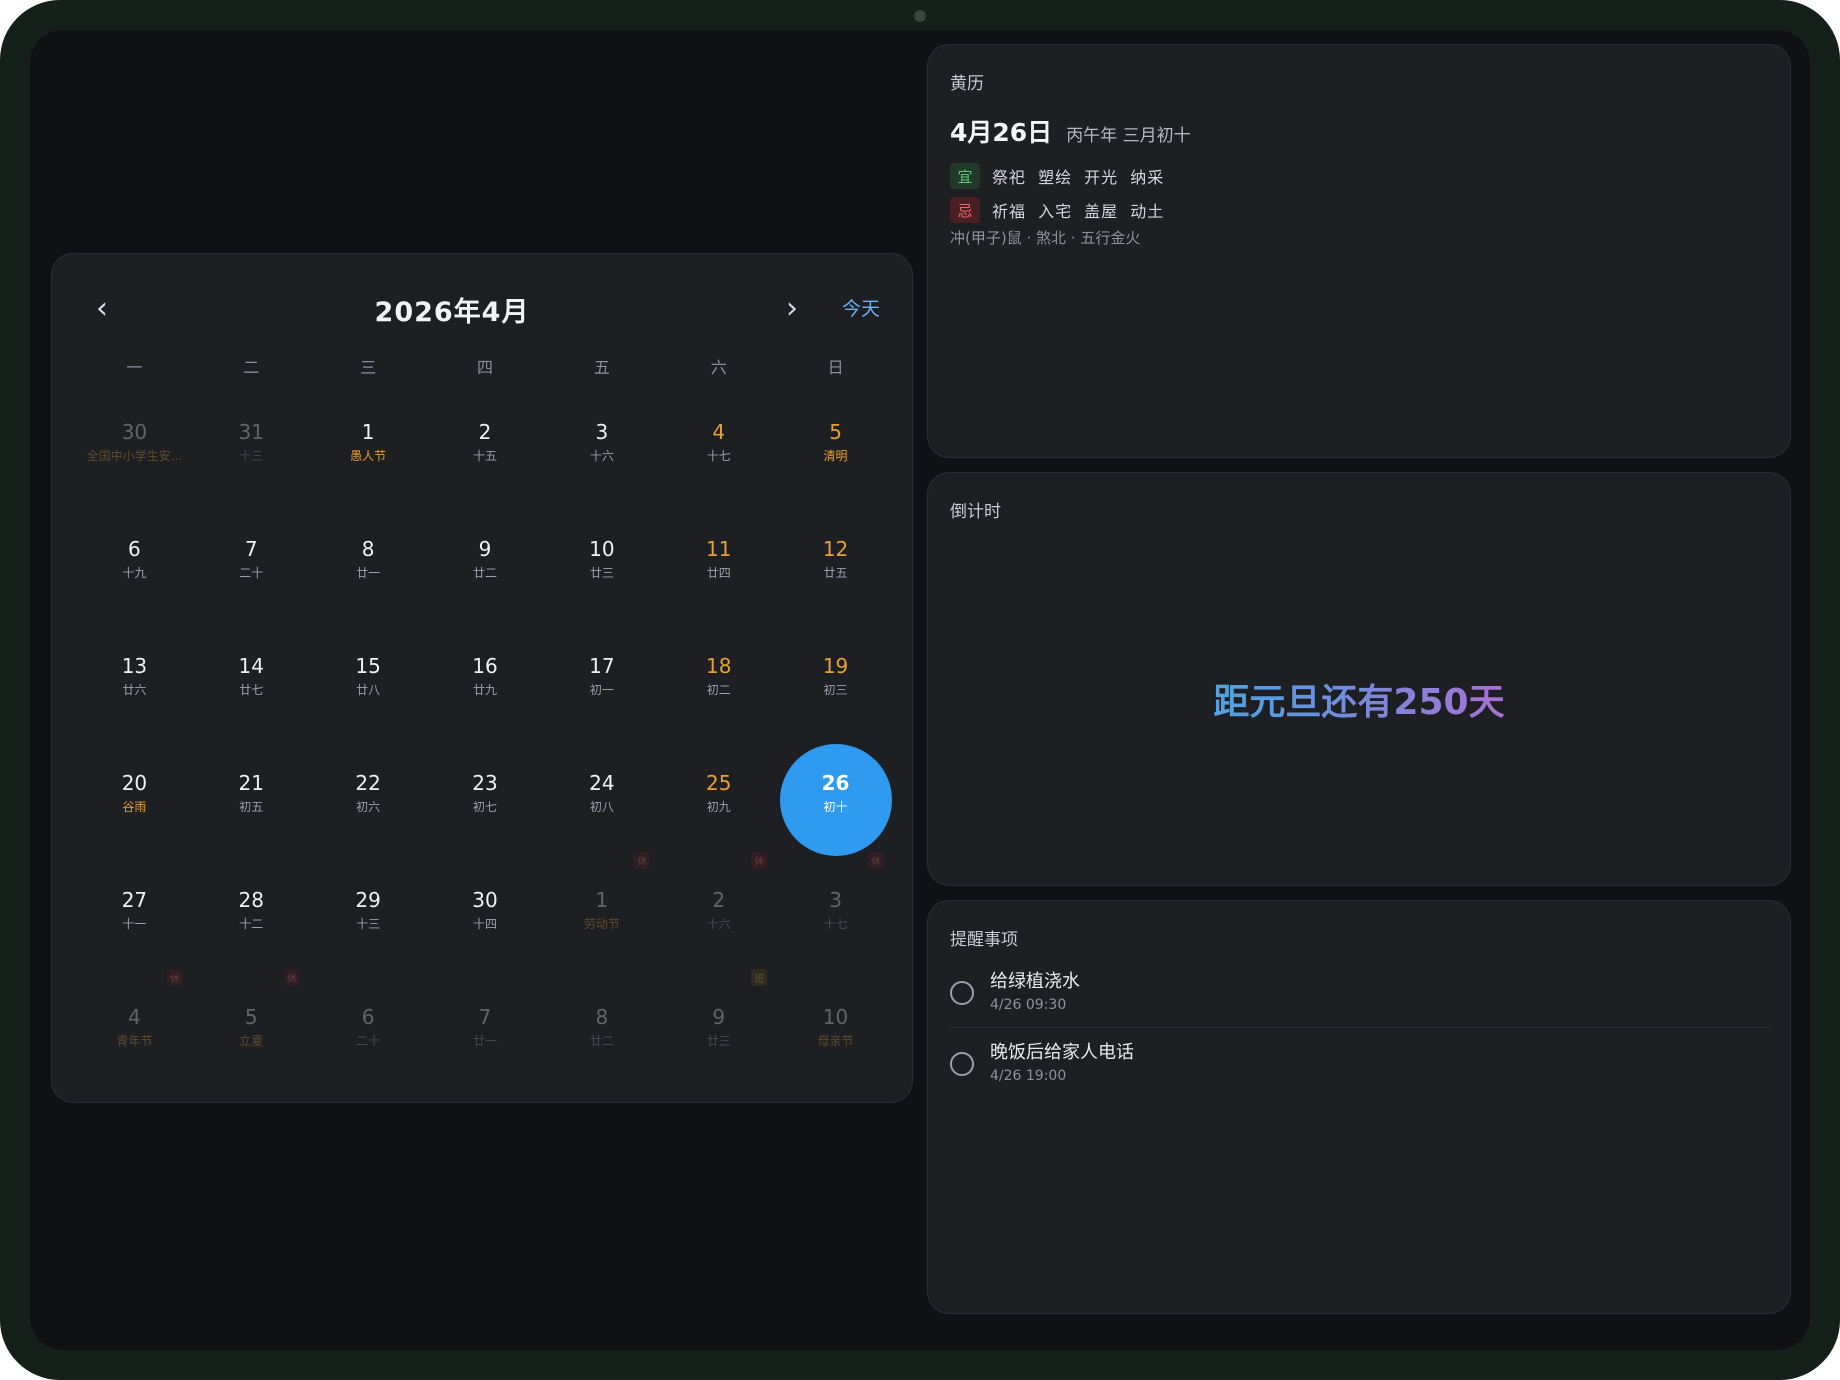  What do you see at coordinates (368, 900) in the screenshot?
I see `day-number: 29` at bounding box center [368, 900].